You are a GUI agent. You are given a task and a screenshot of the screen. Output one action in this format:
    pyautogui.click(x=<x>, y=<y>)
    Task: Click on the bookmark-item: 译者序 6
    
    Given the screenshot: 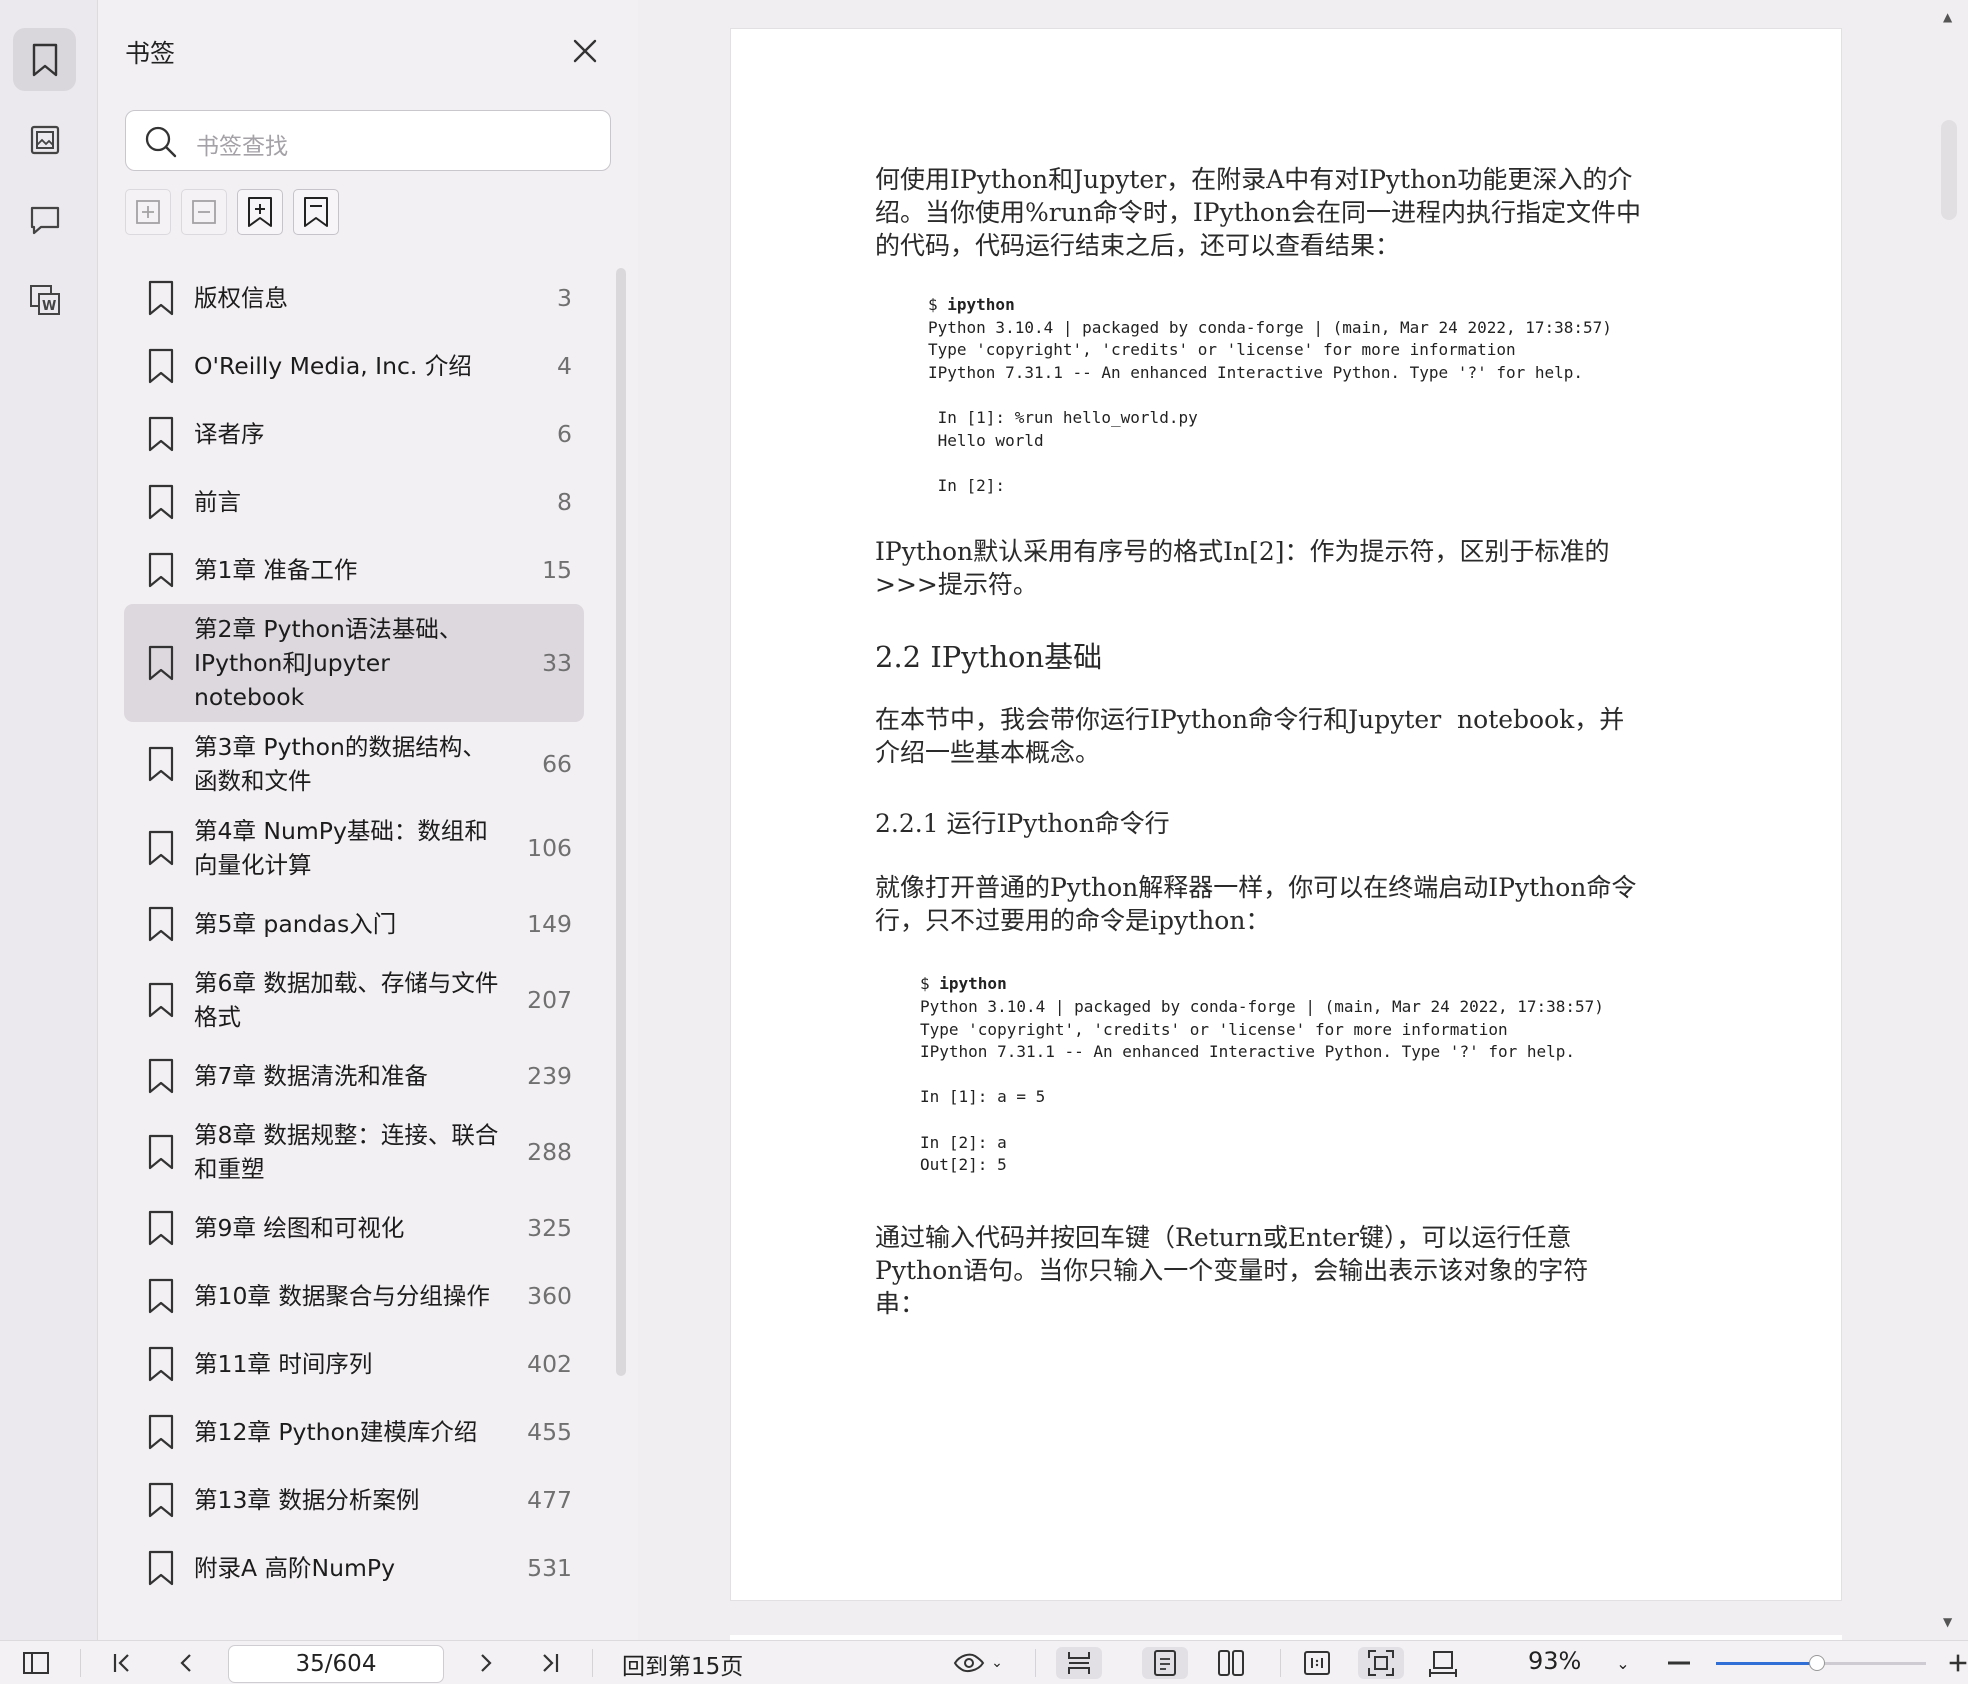 What is the action you would take?
    pyautogui.click(x=354, y=434)
    